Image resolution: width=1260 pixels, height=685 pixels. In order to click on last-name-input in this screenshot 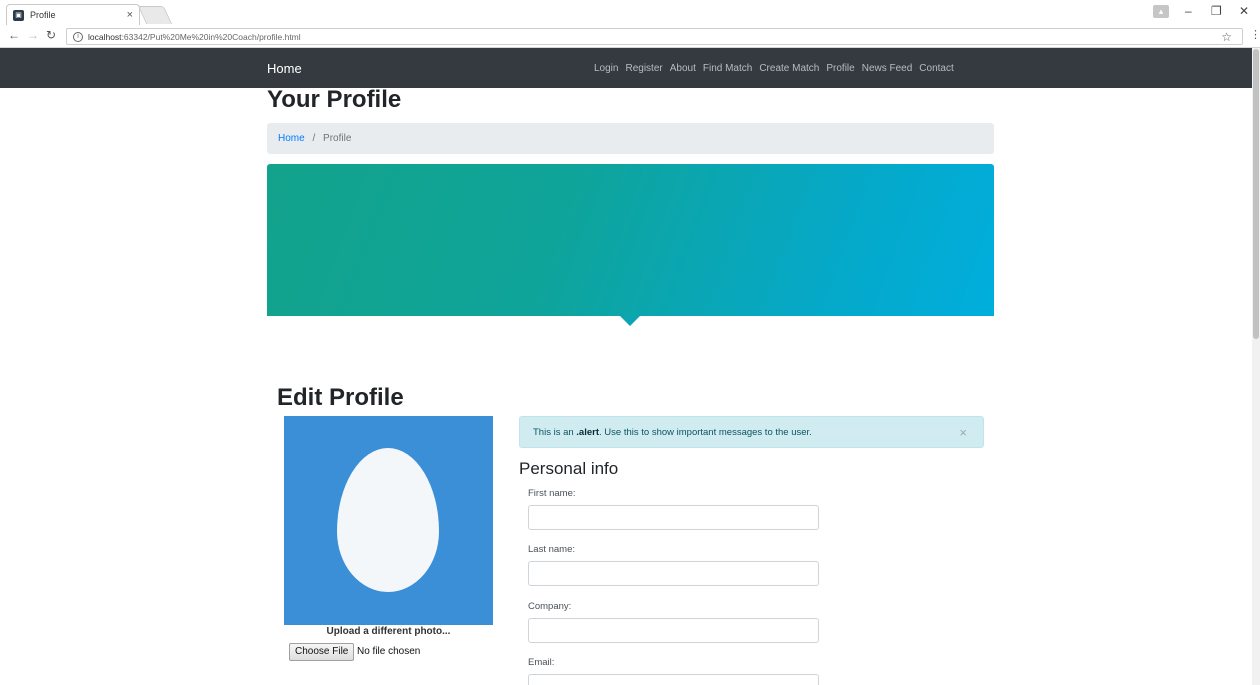, I will do `click(673, 573)`.